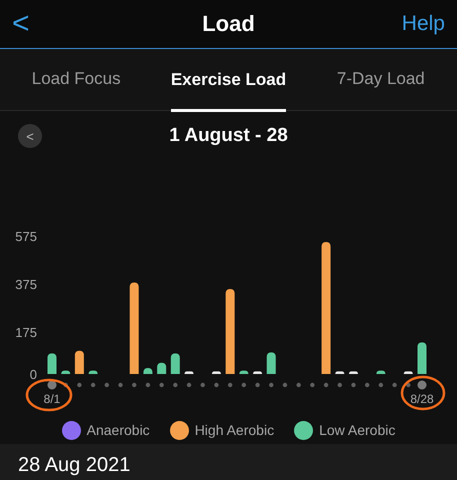  What do you see at coordinates (76, 79) in the screenshot?
I see `tab: Load Focus` at bounding box center [76, 79].